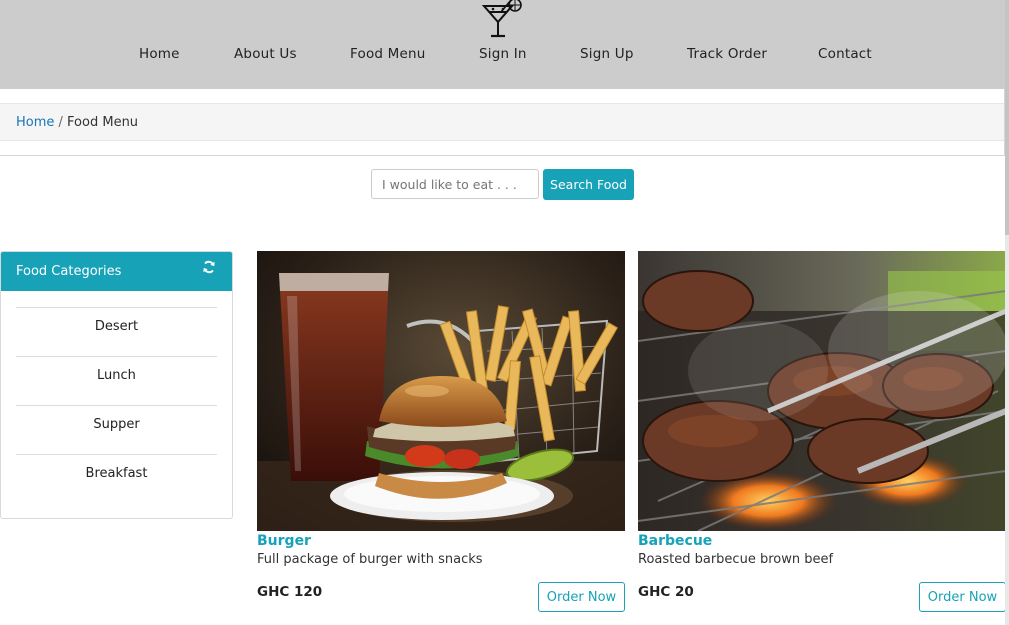  What do you see at coordinates (1007, 312) in the screenshot?
I see `page-scrollbar` at bounding box center [1007, 312].